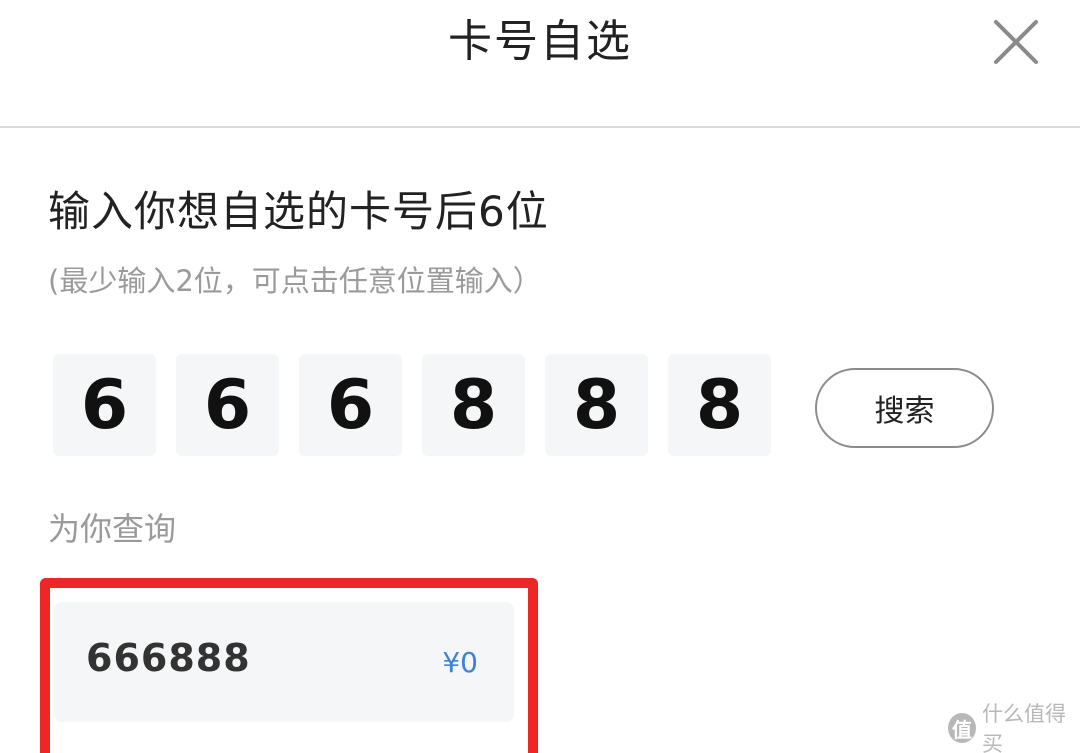 This screenshot has height=753, width=1080. What do you see at coordinates (350, 405) in the screenshot?
I see `digit-input-3: 6` at bounding box center [350, 405].